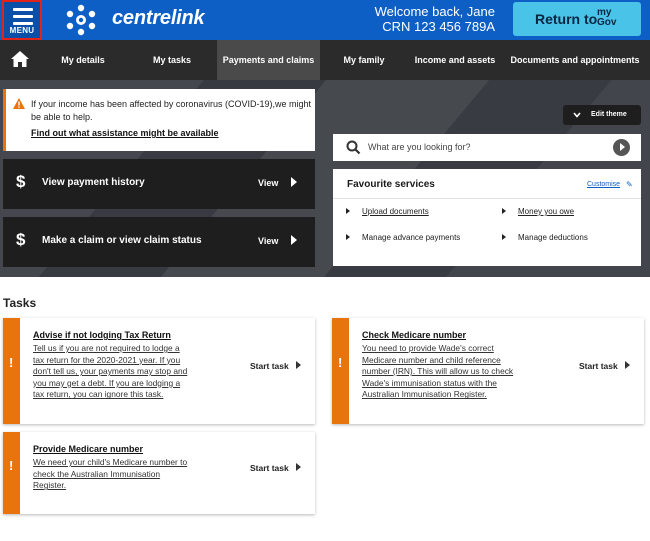  I want to click on pencil-icon: ✎, so click(629, 184).